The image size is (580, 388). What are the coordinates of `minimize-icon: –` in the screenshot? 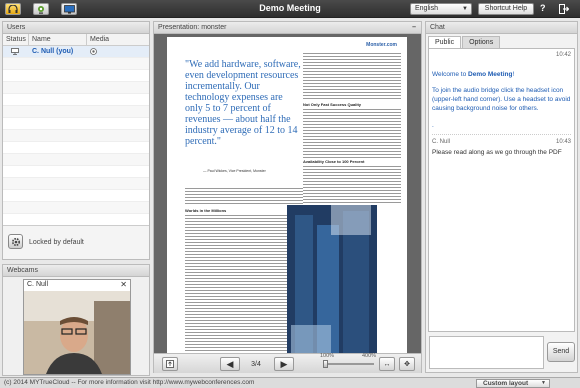 It's located at (414, 28).